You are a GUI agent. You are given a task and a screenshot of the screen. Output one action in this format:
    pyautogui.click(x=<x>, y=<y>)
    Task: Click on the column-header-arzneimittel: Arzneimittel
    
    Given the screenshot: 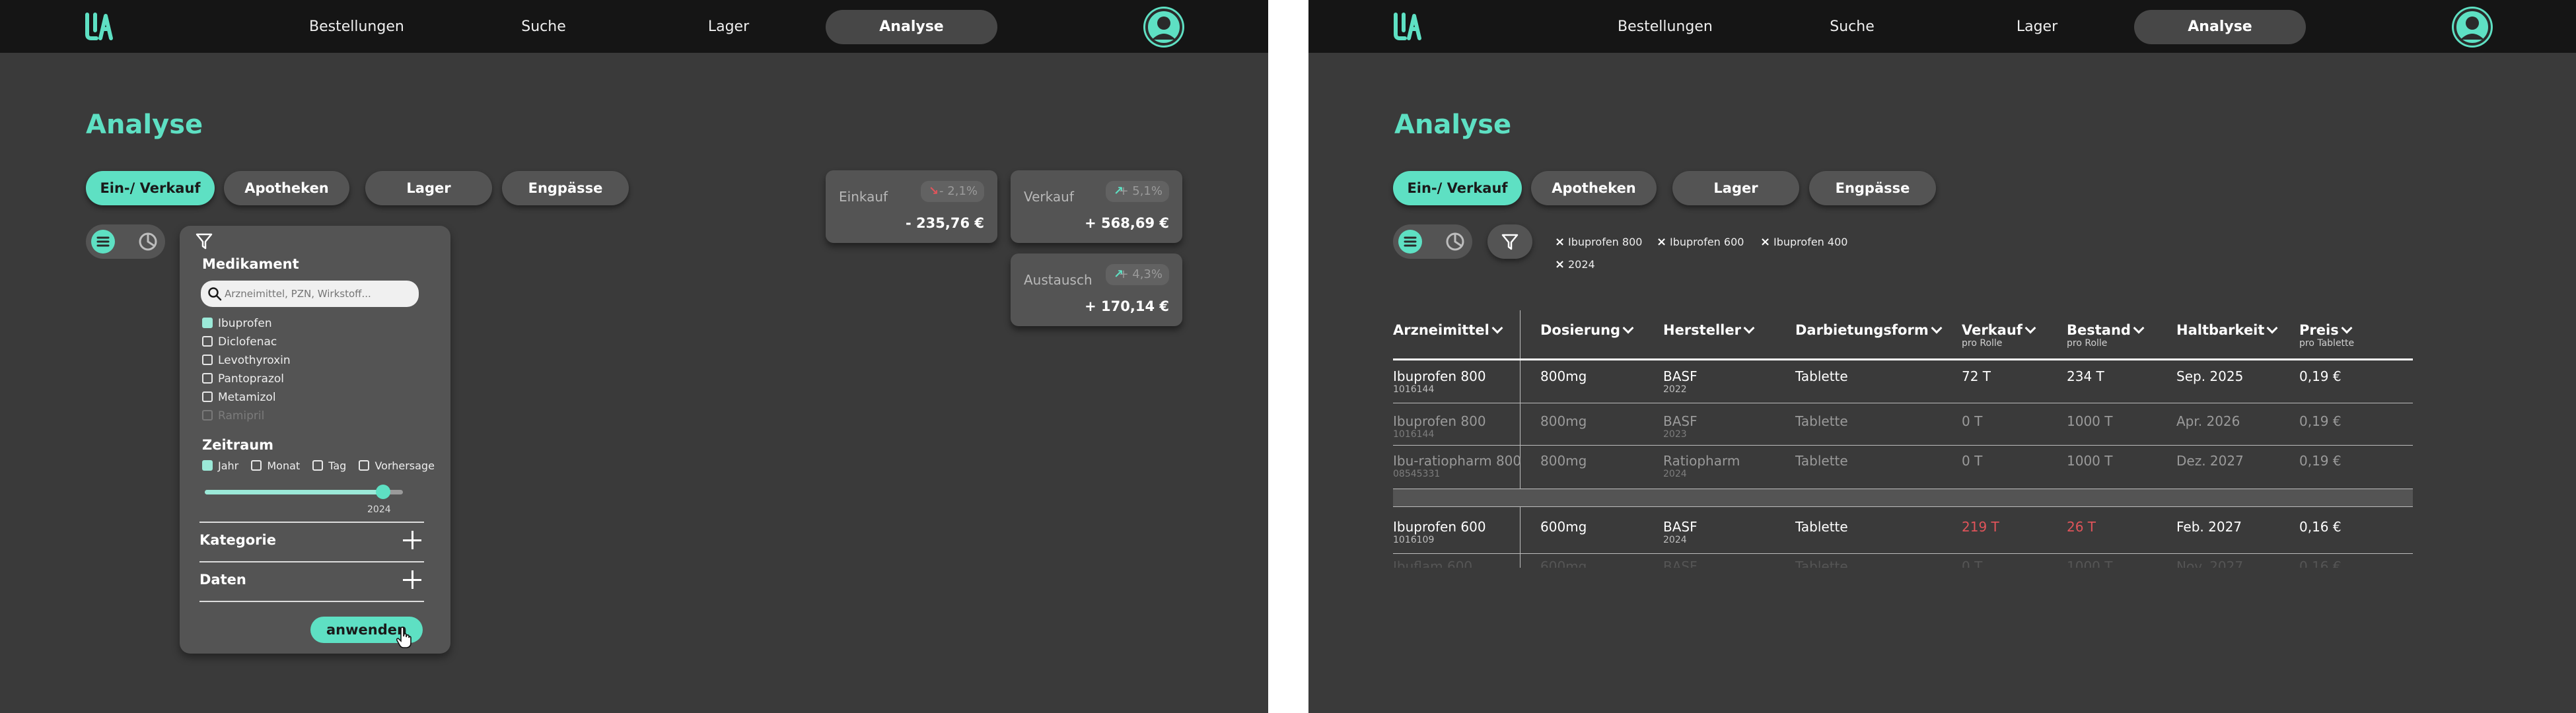 What is the action you would take?
    pyautogui.click(x=1448, y=330)
    